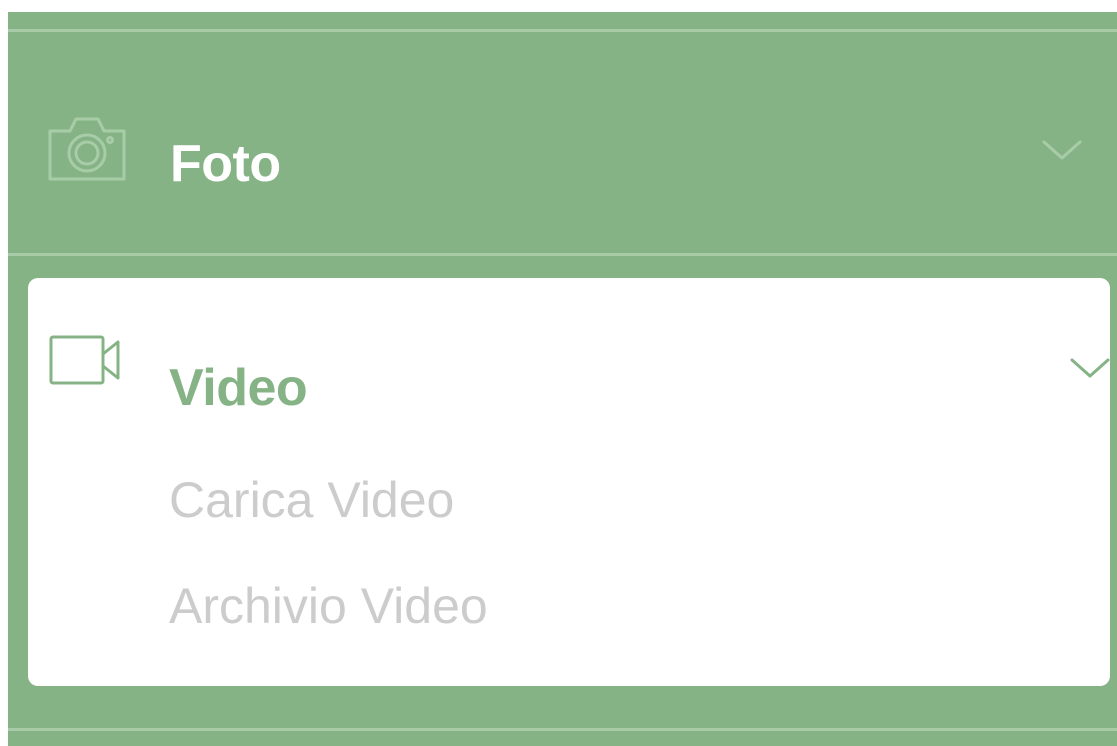 Image resolution: width=1117 pixels, height=746 pixels. Describe the element at coordinates (238, 388) in the screenshot. I see `menu-section-label: Video` at that location.